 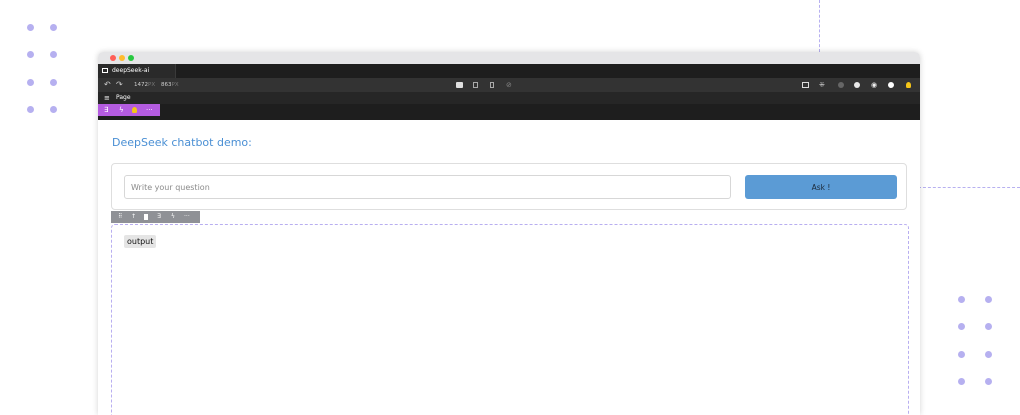 I want to click on menu-icon: ≡, so click(x=107, y=98).